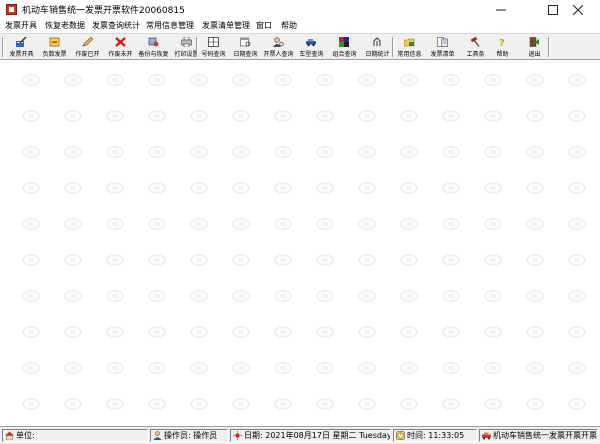 This screenshot has width=600, height=444. What do you see at coordinates (11, 9) in the screenshot?
I see `app-icon` at bounding box center [11, 9].